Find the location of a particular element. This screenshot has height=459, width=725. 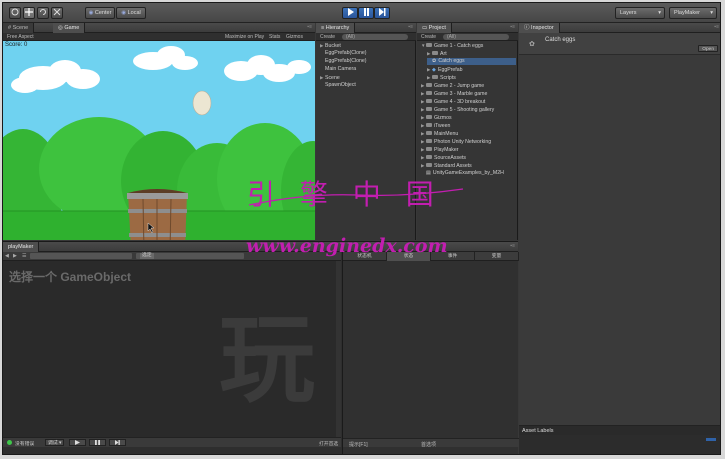

project-item-label: EggPrefab is located at coordinates (450, 70).